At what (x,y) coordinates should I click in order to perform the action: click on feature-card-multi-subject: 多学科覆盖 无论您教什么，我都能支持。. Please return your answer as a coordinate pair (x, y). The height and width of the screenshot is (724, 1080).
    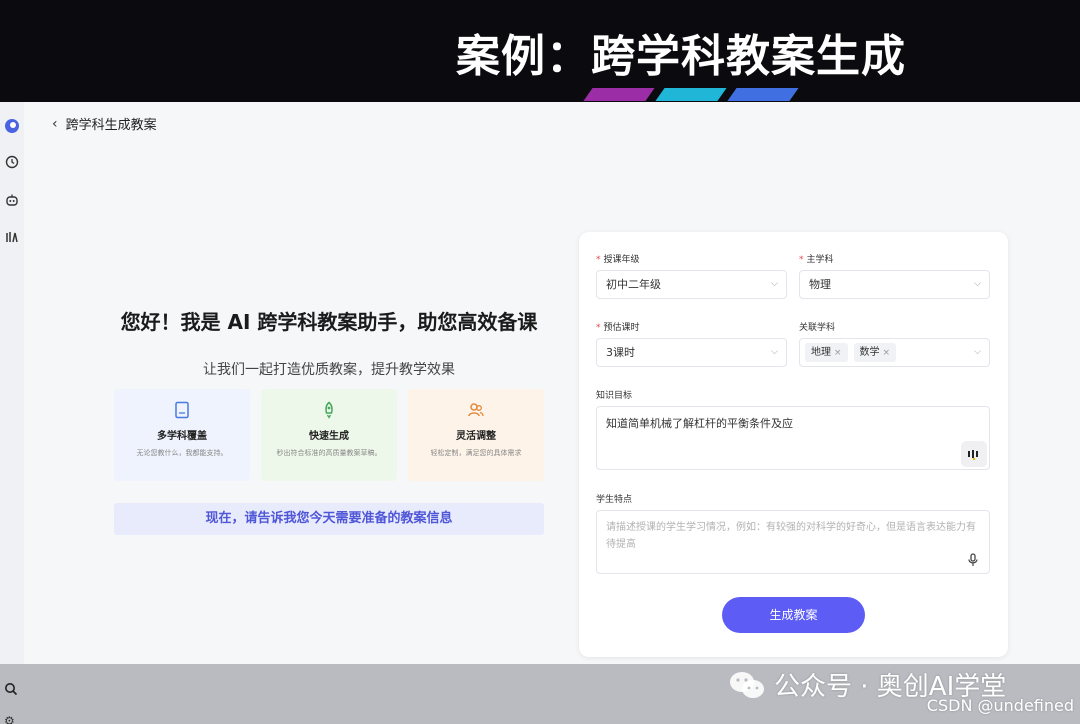
    Looking at the image, I should click on (182, 435).